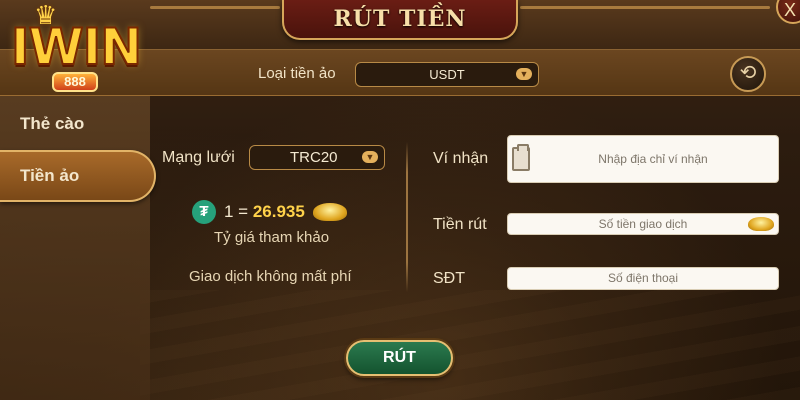 The width and height of the screenshot is (800, 400). I want to click on logo-badge: 888, so click(75, 82).